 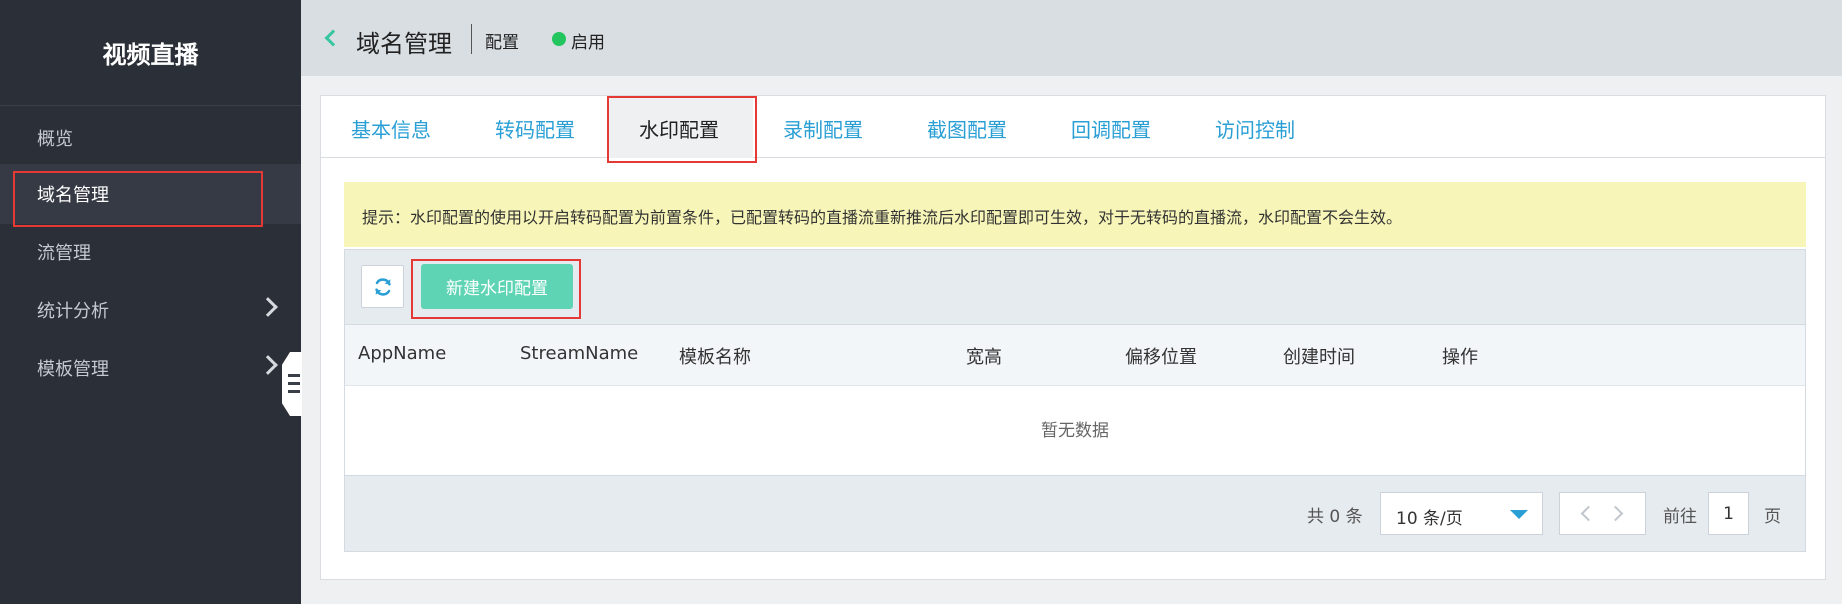 What do you see at coordinates (823, 128) in the screenshot?
I see `tab-record-config: 录制配置` at bounding box center [823, 128].